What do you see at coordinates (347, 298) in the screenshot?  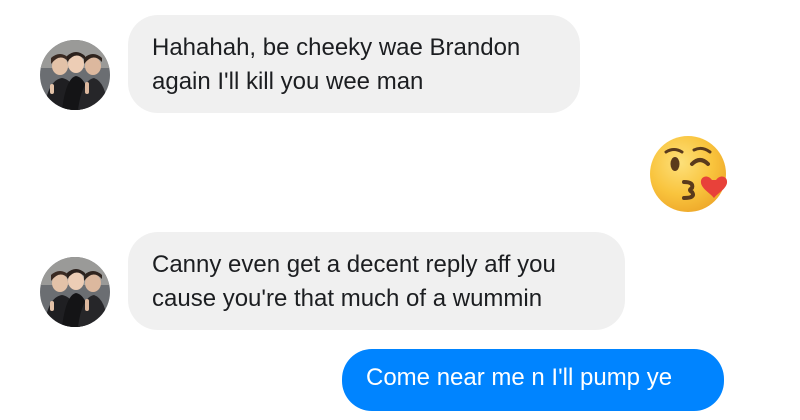 I see `message-text-line: cause you're that much of a wummin` at bounding box center [347, 298].